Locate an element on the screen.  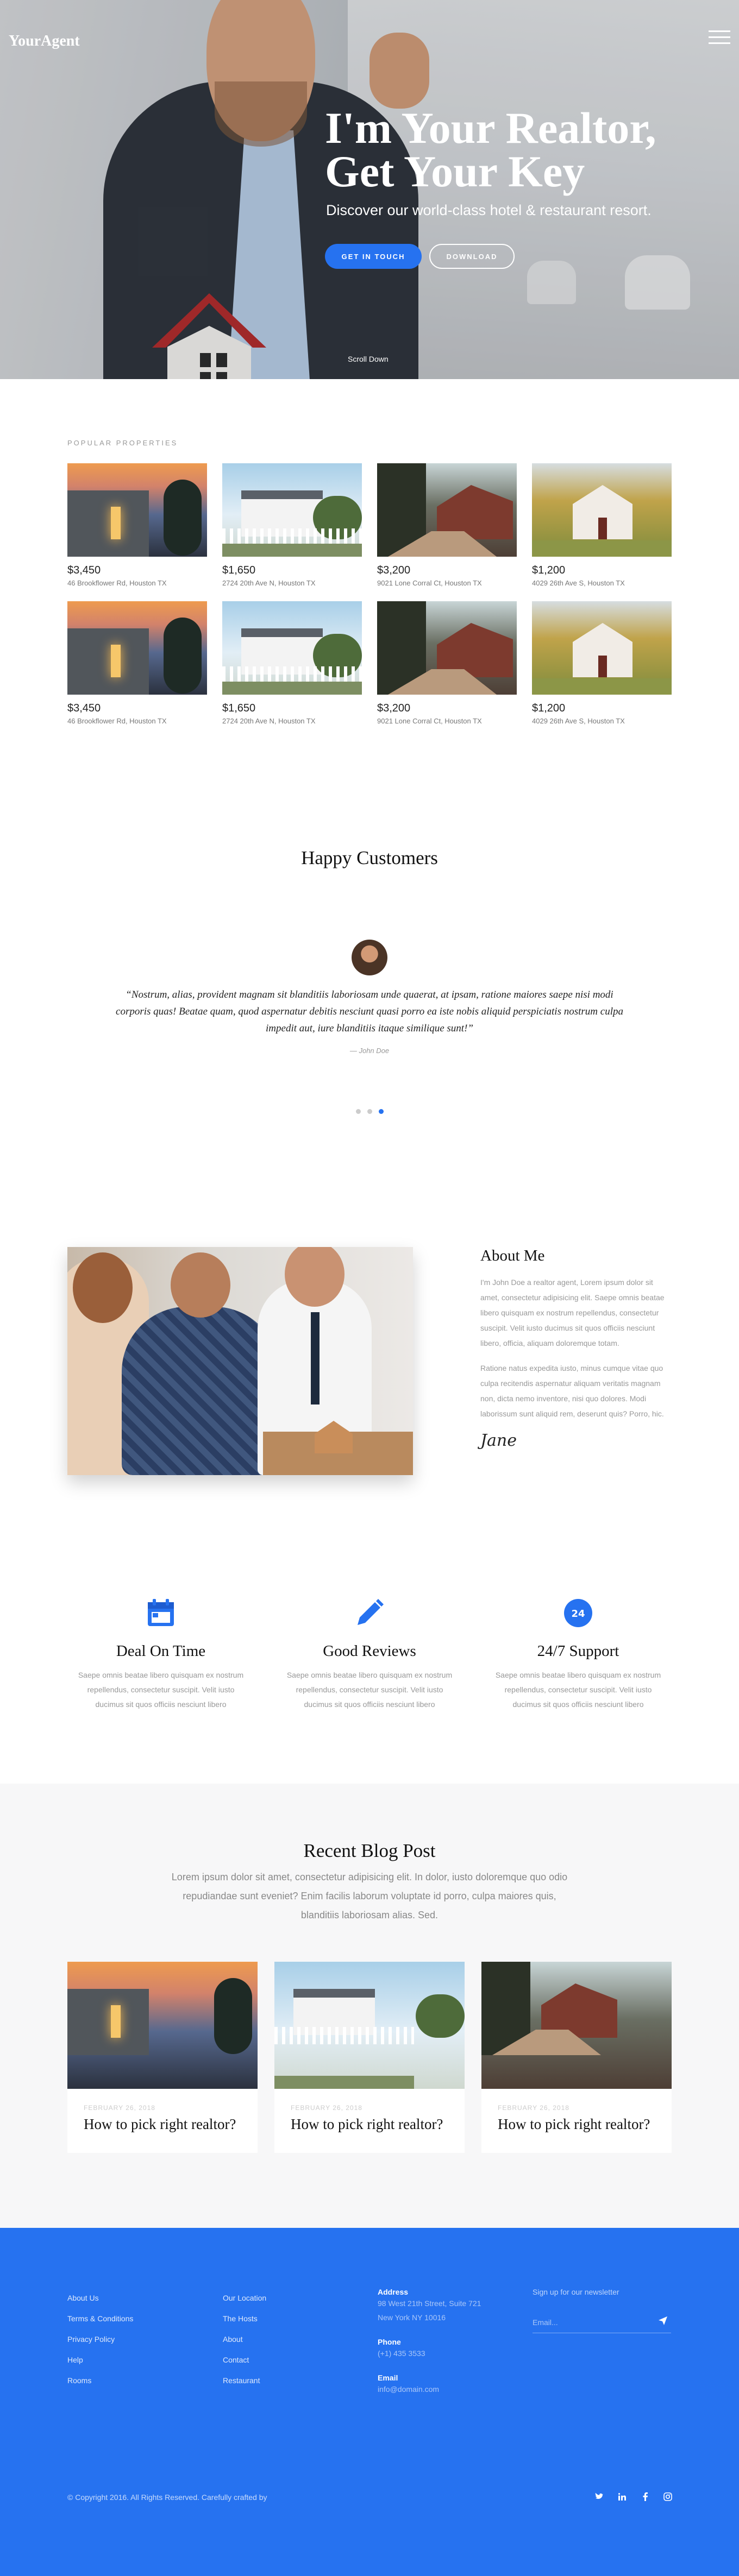
footer-link: Rooms is located at coordinates (100, 2380).